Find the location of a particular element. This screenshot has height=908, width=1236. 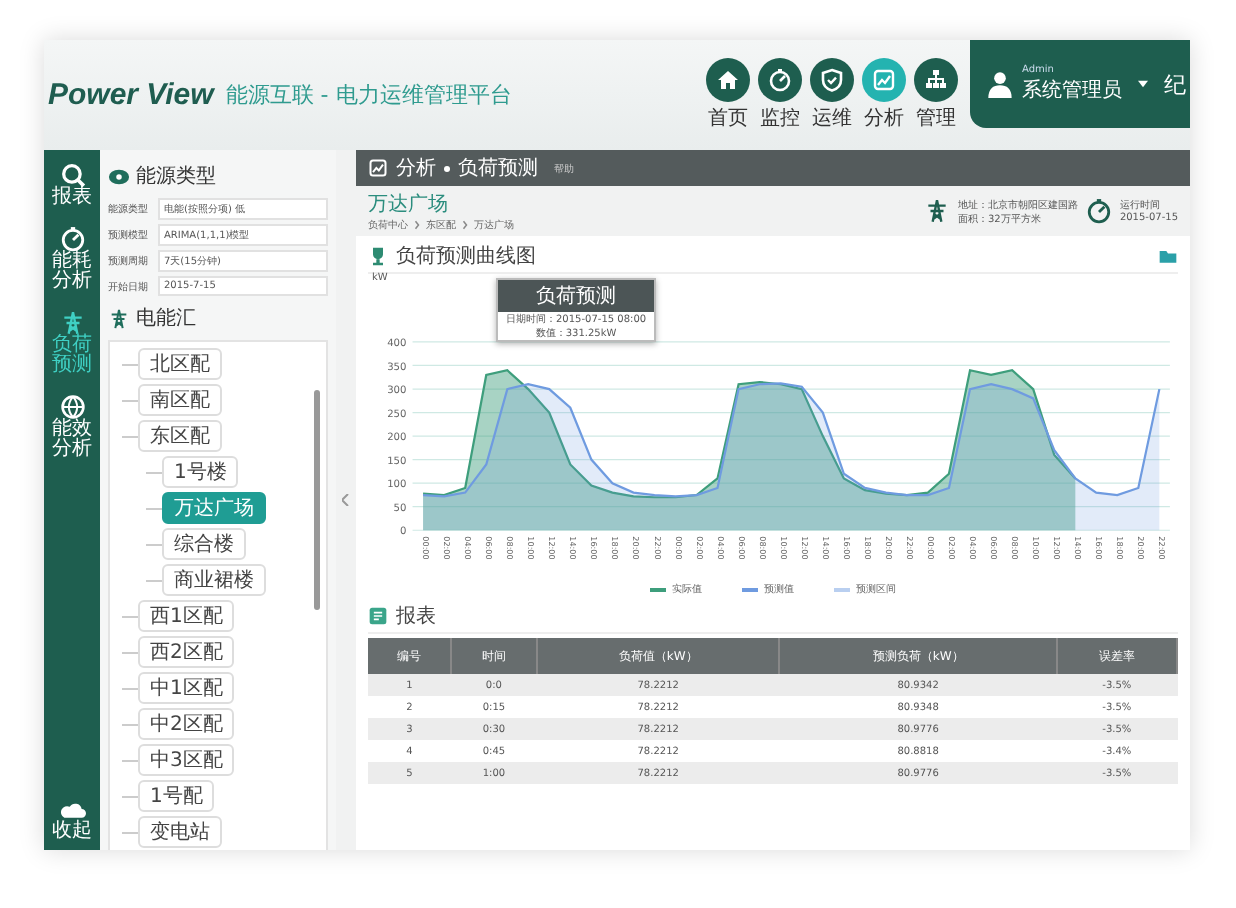

caret-icon is located at coordinates (1143, 84).